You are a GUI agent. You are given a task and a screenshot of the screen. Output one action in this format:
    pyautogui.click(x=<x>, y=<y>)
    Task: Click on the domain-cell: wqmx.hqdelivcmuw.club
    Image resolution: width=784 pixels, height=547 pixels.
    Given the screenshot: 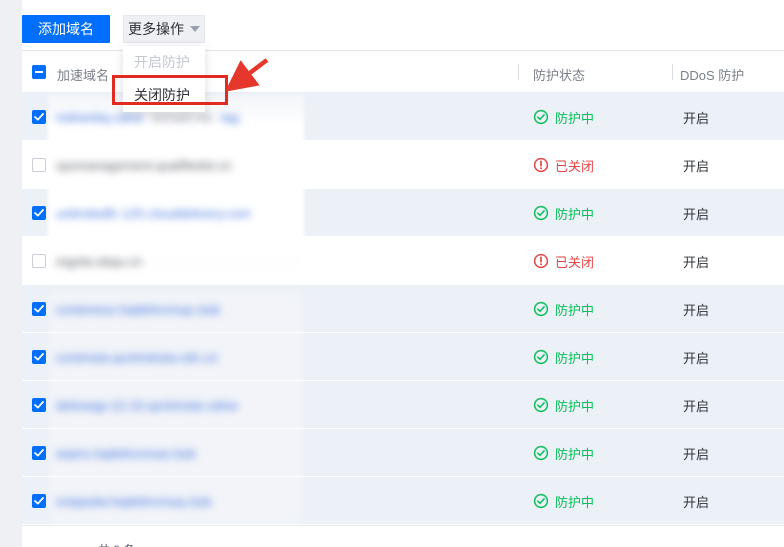 What is the action you would take?
    pyautogui.click(x=125, y=453)
    